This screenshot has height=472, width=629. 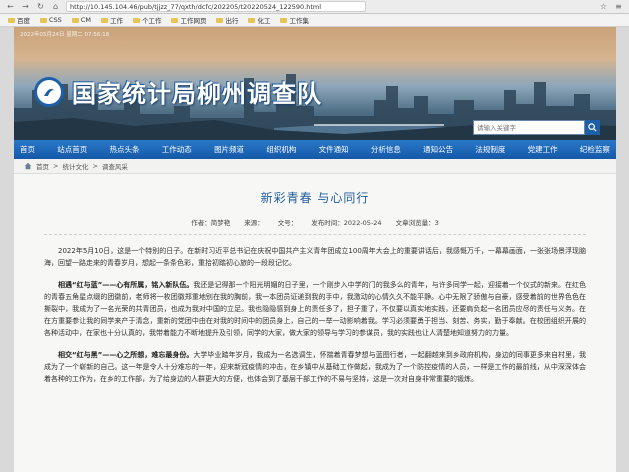 I want to click on nav-item-headlines: 热点头条, so click(x=125, y=149).